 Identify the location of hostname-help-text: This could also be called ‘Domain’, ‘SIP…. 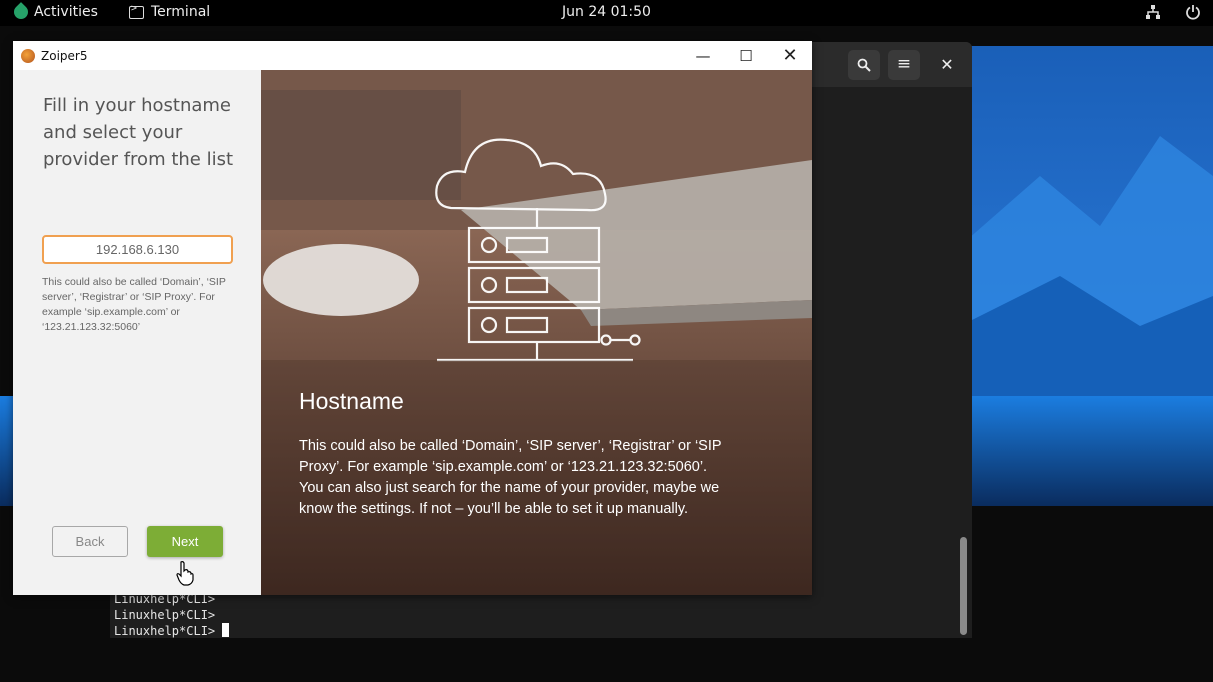
(134, 304).